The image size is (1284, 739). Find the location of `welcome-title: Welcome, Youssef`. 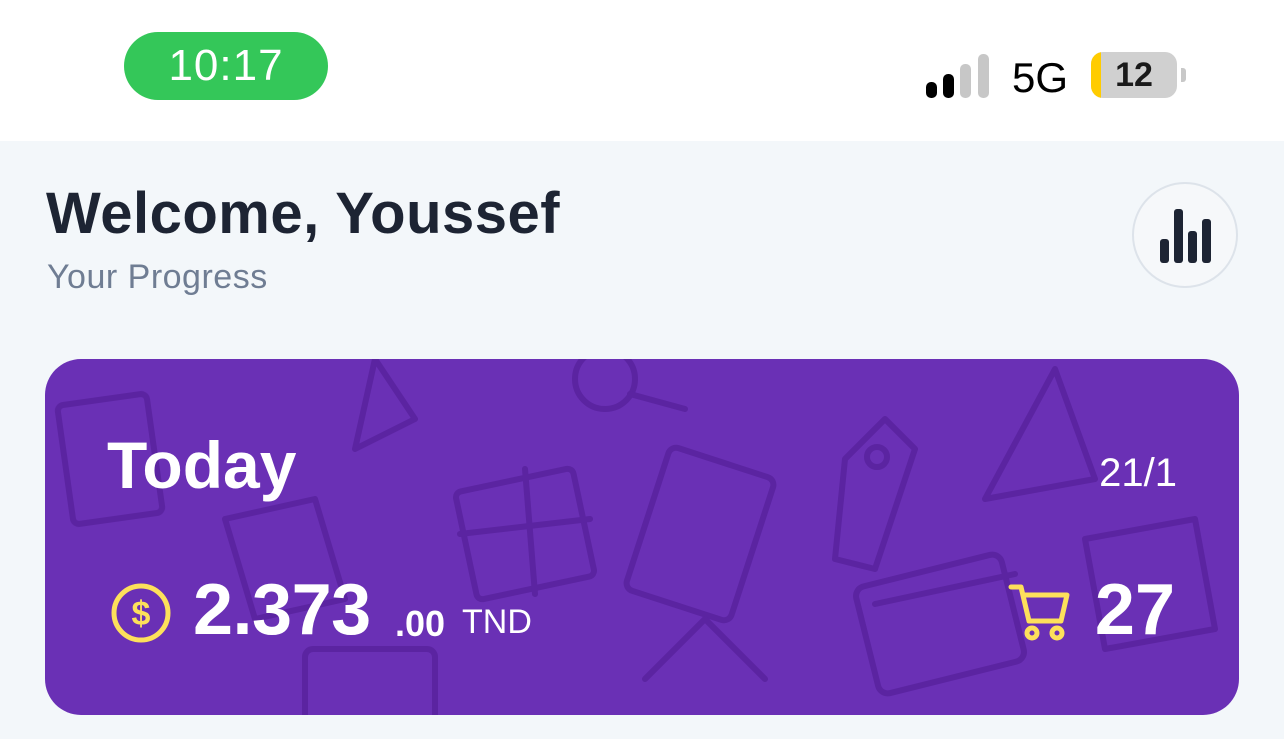

welcome-title: Welcome, Youssef is located at coordinates (303, 213).